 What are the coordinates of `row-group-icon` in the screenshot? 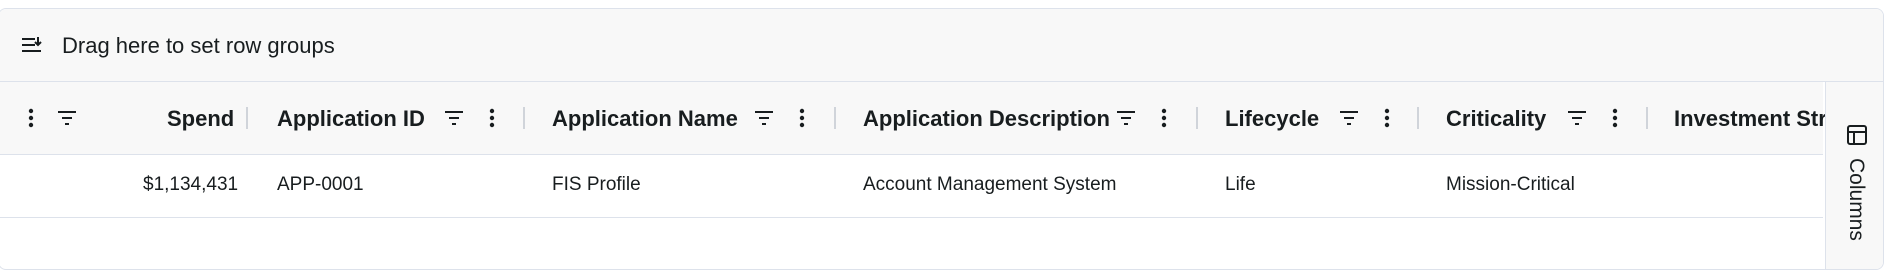 It's located at (32, 44).